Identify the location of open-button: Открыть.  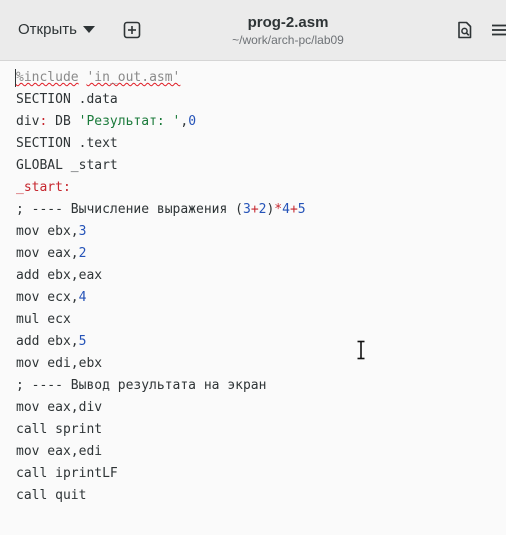
(56, 29).